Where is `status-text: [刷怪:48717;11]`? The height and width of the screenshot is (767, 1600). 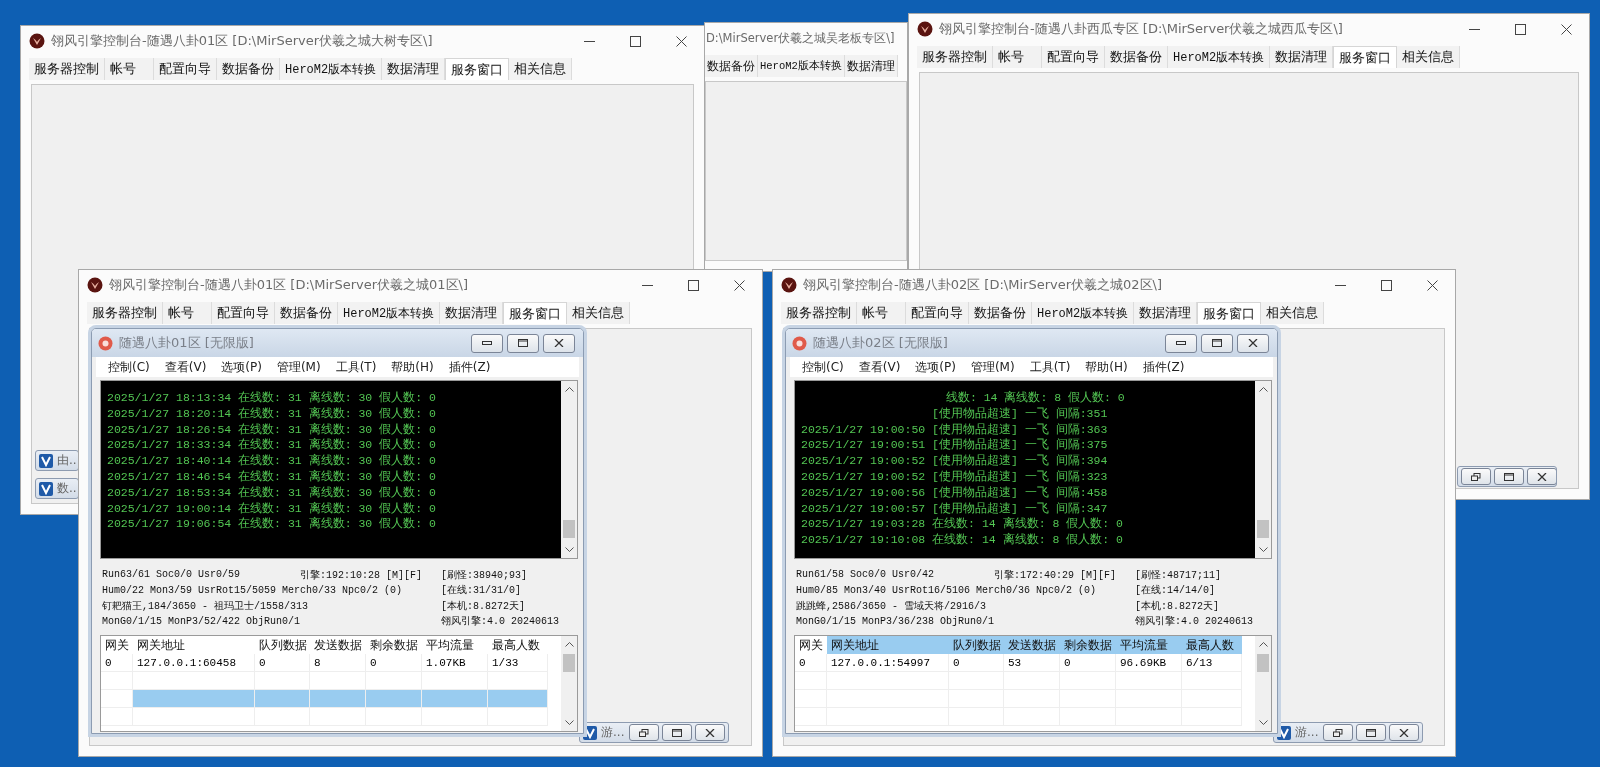
status-text: [刷怪:48717;11] is located at coordinates (1178, 575).